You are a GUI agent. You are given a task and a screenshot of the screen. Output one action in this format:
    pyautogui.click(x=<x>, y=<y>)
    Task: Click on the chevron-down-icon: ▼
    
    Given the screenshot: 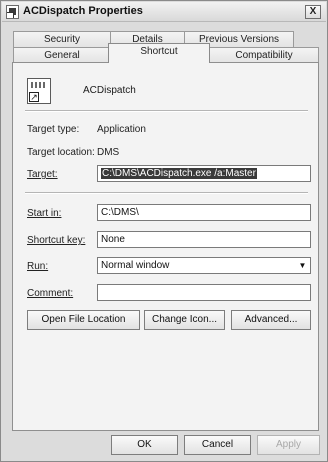 What is the action you would take?
    pyautogui.click(x=302, y=265)
    